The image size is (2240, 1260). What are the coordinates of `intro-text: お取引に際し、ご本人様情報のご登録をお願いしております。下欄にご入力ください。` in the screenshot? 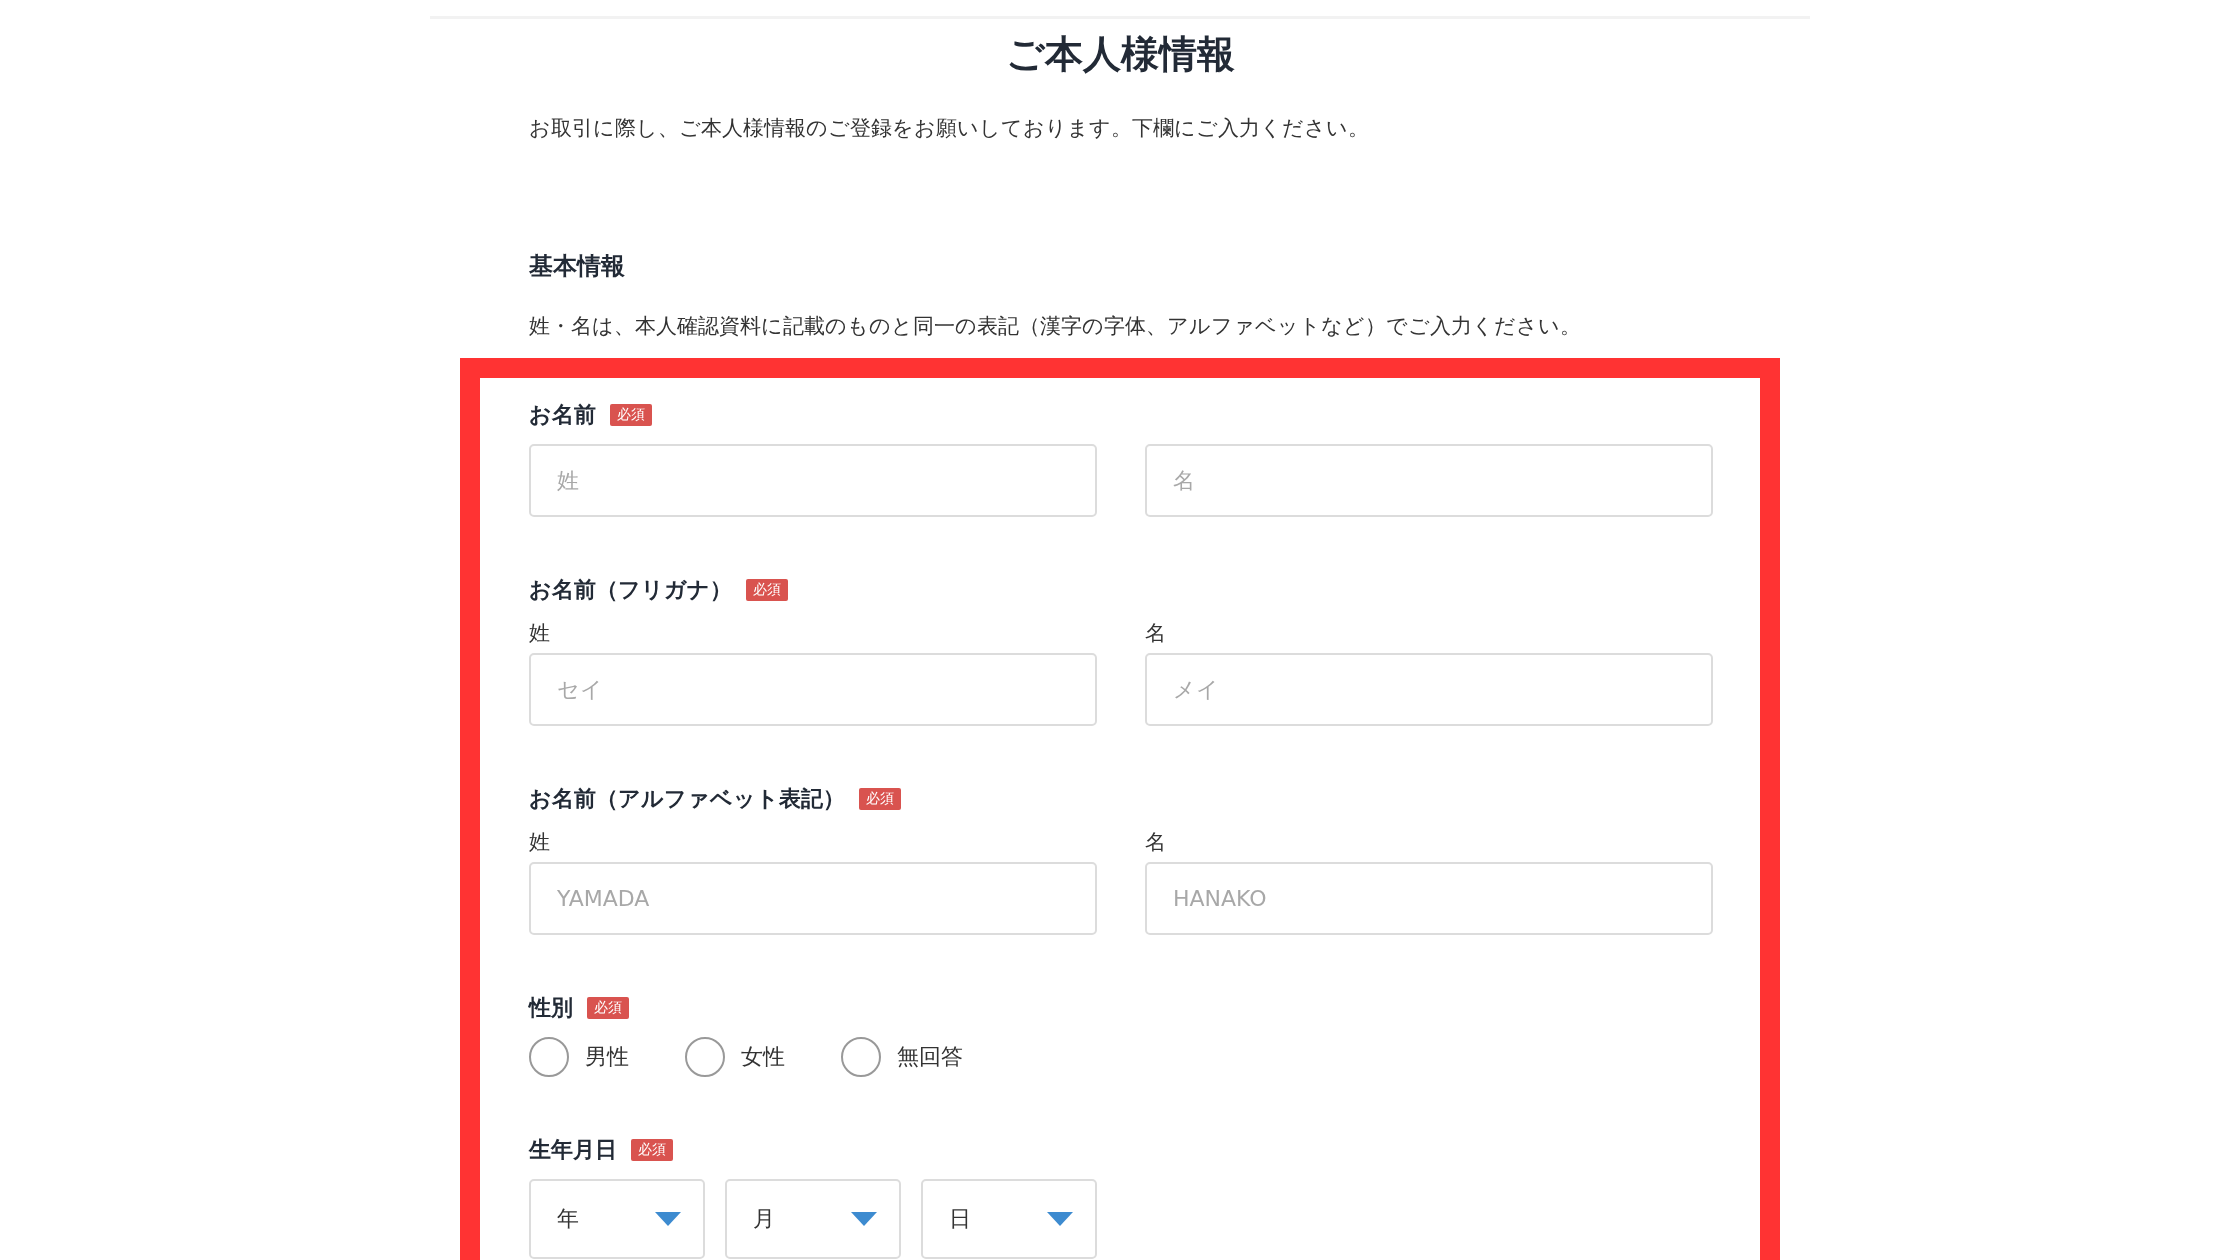 It's located at (949, 128).